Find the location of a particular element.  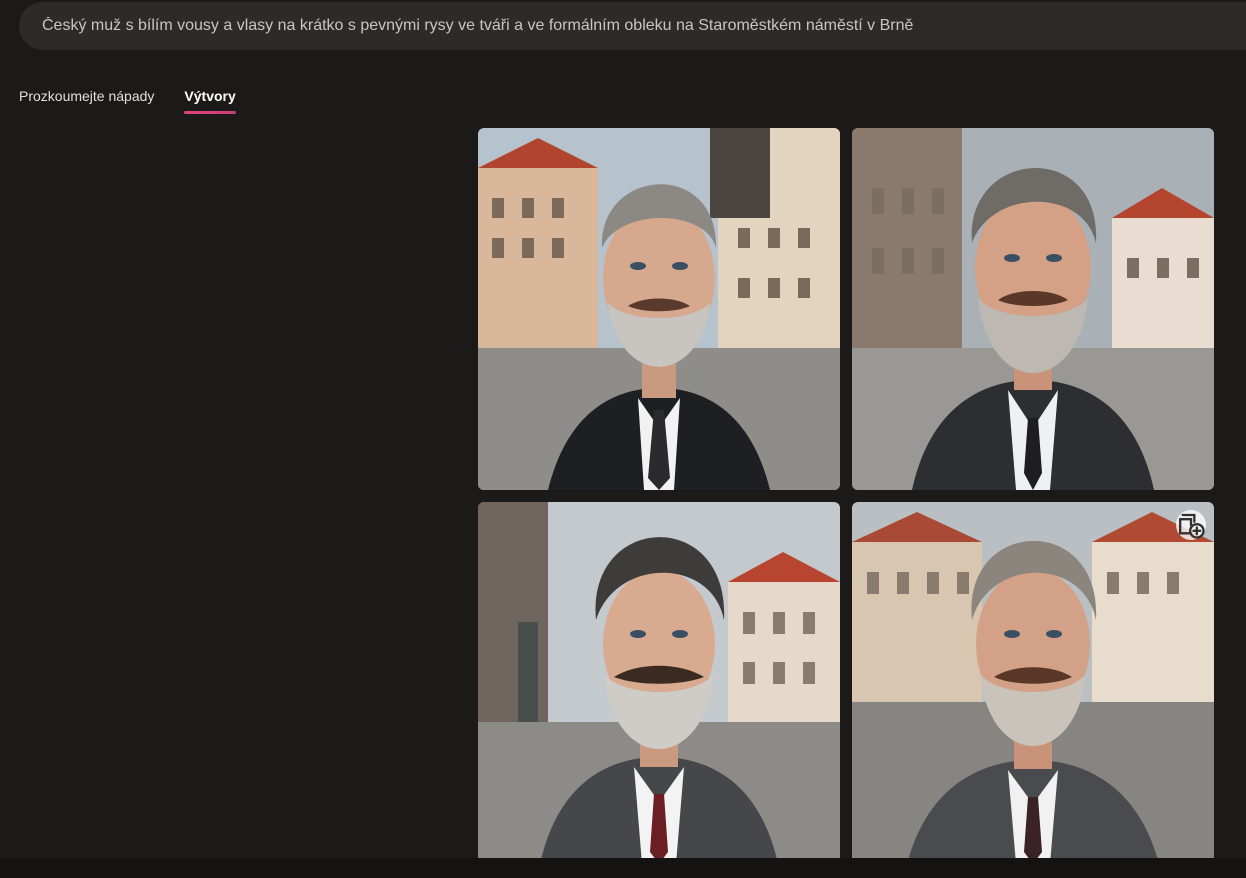

tab-explore-ideas: Prozkoumejte nápady is located at coordinates (86, 101).